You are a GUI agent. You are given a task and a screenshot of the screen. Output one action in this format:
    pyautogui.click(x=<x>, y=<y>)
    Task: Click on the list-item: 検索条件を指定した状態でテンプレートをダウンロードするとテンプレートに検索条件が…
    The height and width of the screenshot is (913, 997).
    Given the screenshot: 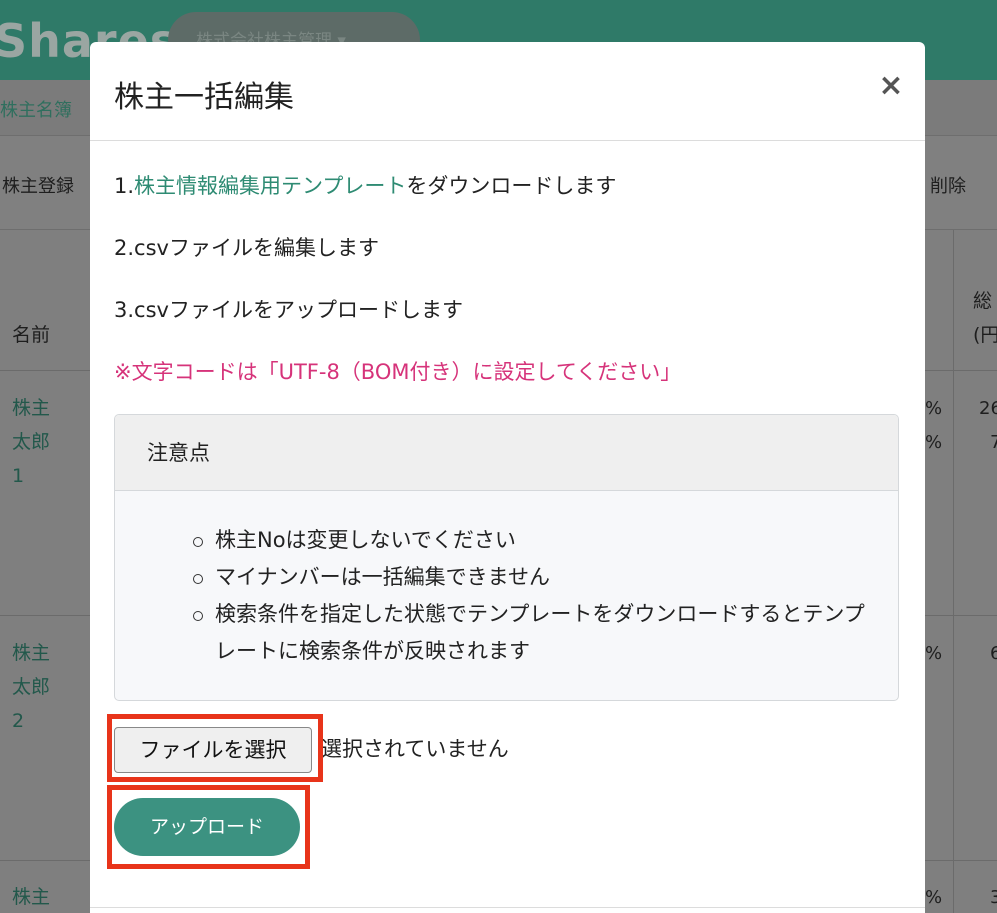 What is the action you would take?
    pyautogui.click(x=533, y=633)
    